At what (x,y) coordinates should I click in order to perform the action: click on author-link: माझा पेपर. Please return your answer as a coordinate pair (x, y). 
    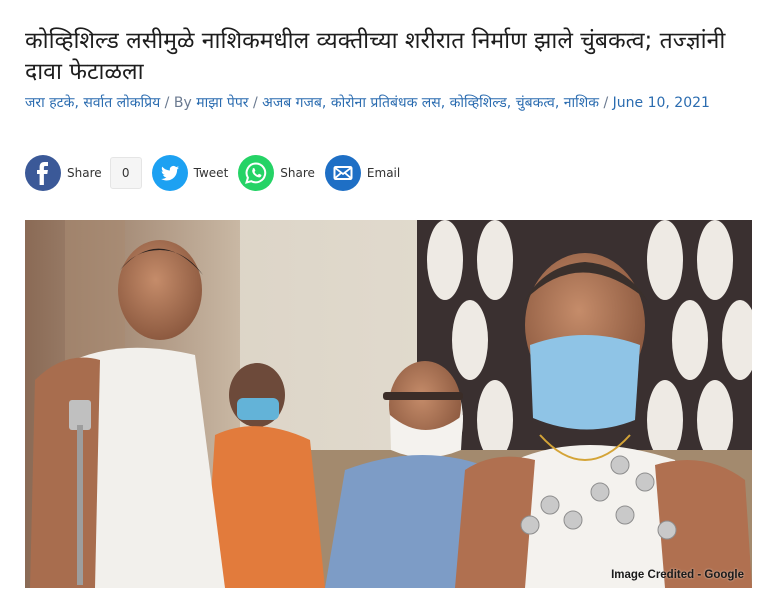
    Looking at the image, I should click on (222, 103).